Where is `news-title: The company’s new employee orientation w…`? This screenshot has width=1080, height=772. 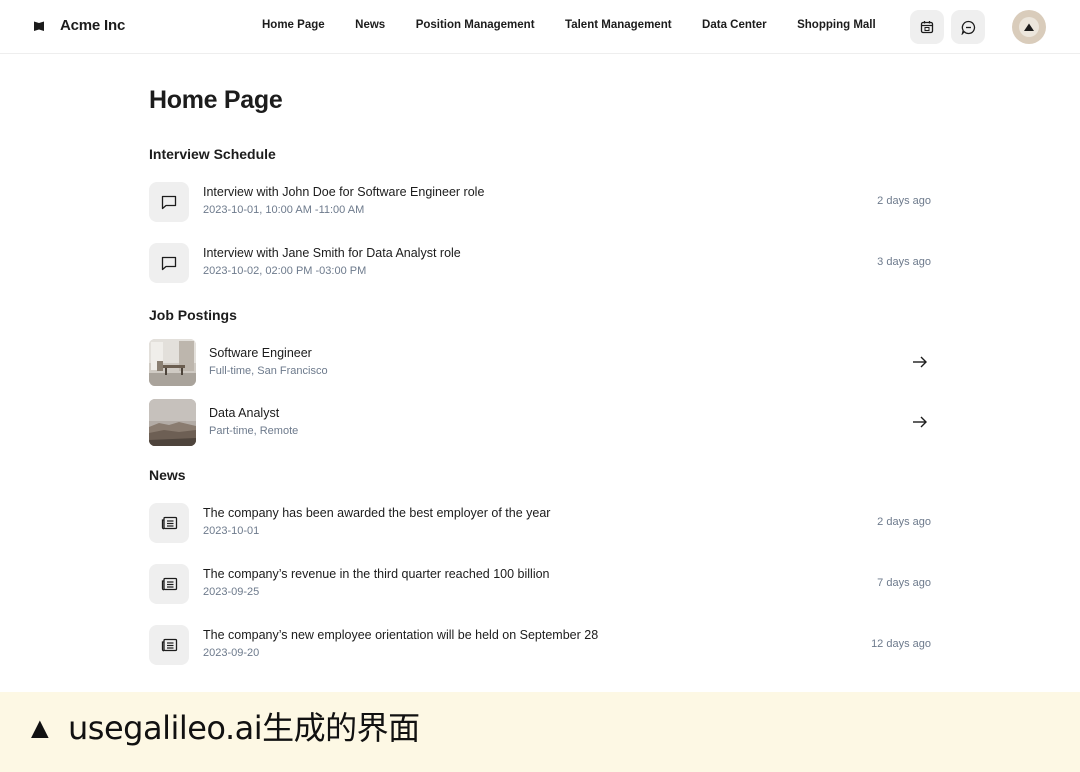
news-title: The company’s new employee orientation w… is located at coordinates (401, 635).